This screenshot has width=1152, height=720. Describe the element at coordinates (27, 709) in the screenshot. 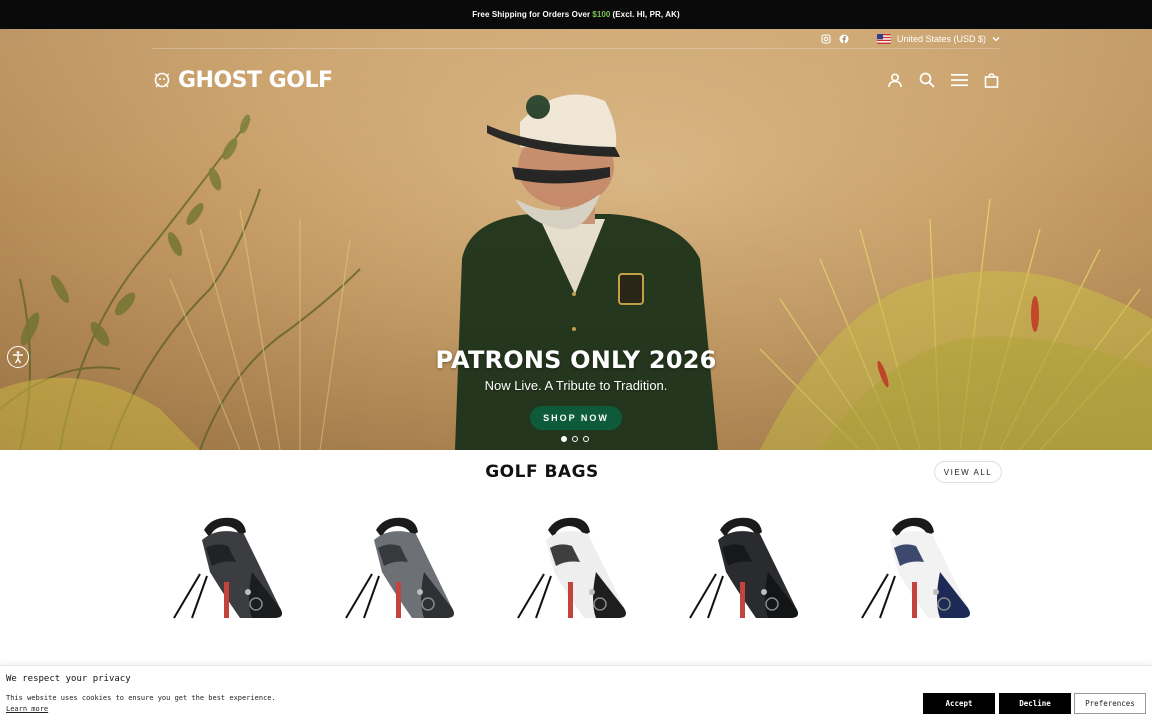

I see `learn-more-link: Learn more` at that location.